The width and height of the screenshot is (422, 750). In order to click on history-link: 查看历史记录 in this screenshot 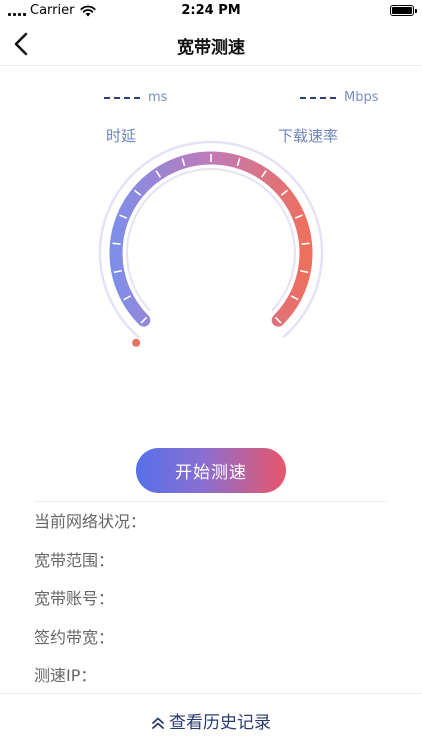, I will do `click(211, 720)`.